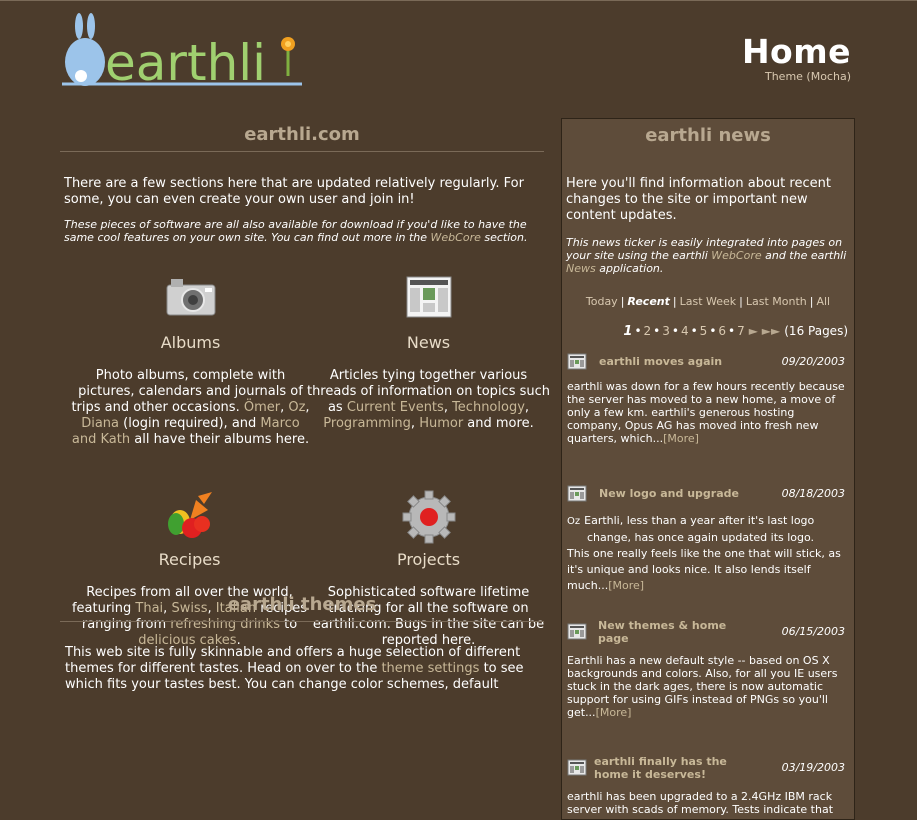 Image resolution: width=917 pixels, height=820 pixels. Describe the element at coordinates (685, 331) in the screenshot. I see `page-link: 4` at that location.